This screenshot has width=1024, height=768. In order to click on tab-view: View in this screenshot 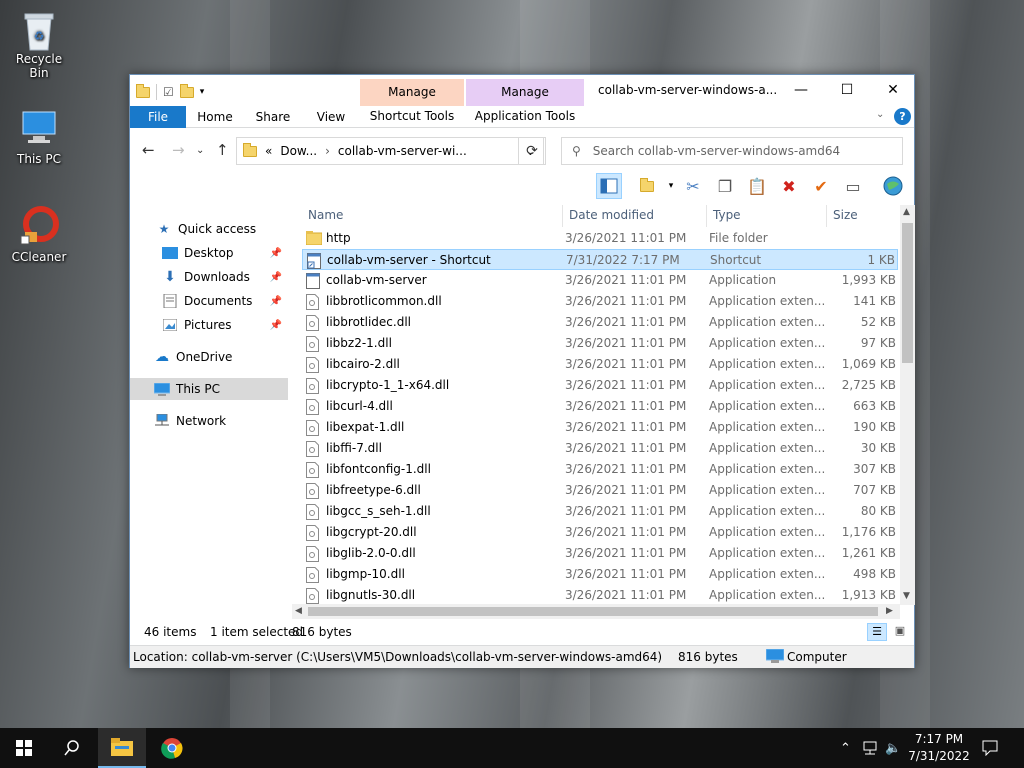, I will do `click(331, 117)`.